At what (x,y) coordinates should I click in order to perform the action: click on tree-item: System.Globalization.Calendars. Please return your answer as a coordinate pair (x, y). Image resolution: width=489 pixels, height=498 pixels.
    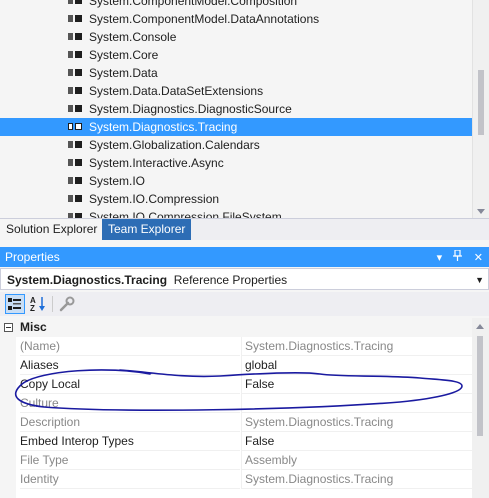
    Looking at the image, I should click on (236, 145).